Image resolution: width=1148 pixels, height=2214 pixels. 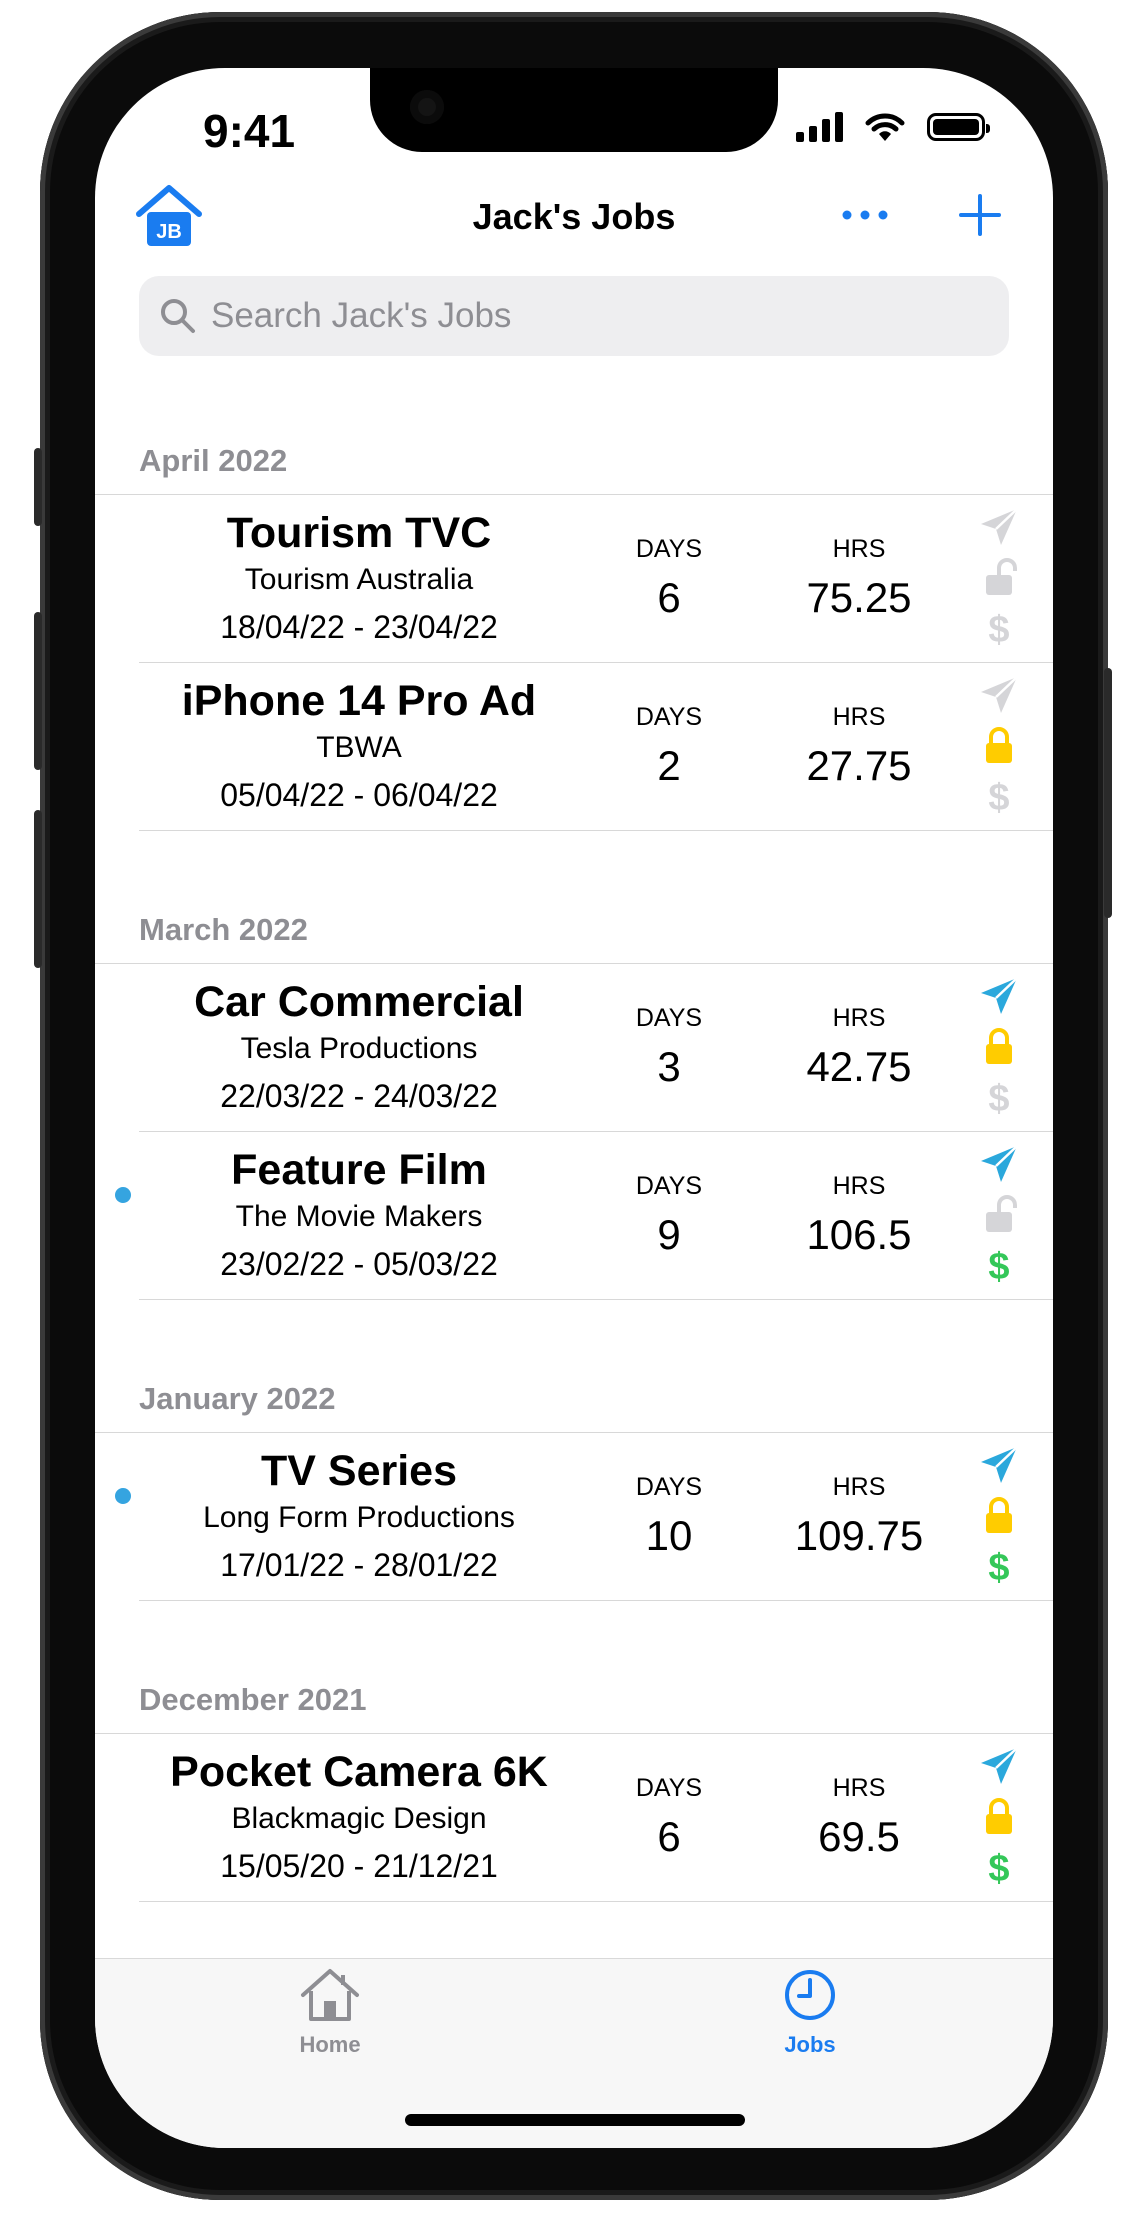 What do you see at coordinates (591, 316) in the screenshot?
I see `search-input` at bounding box center [591, 316].